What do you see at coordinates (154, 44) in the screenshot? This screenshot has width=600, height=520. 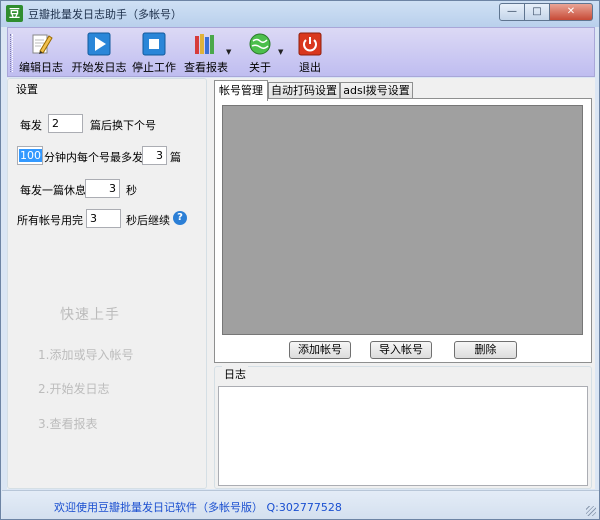 I see `stop-icon` at bounding box center [154, 44].